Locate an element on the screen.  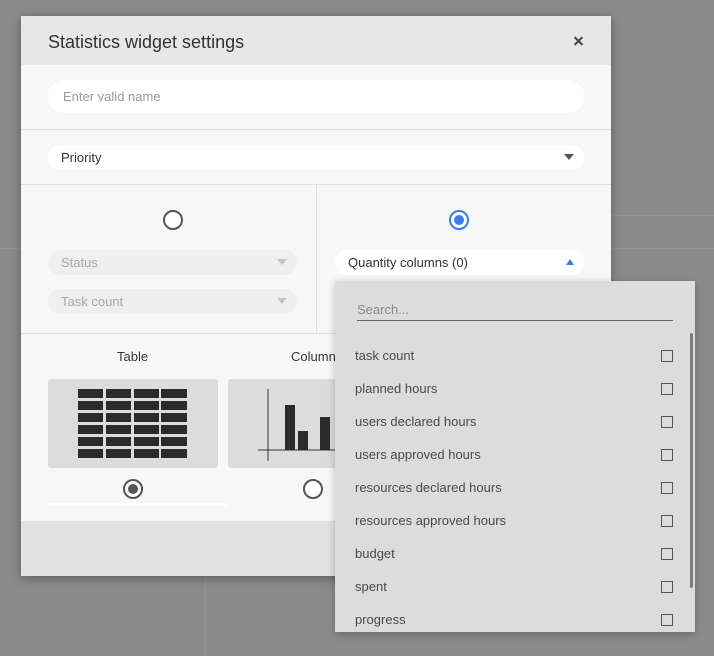
dropdown-scrollbar is located at coordinates (691, 460).